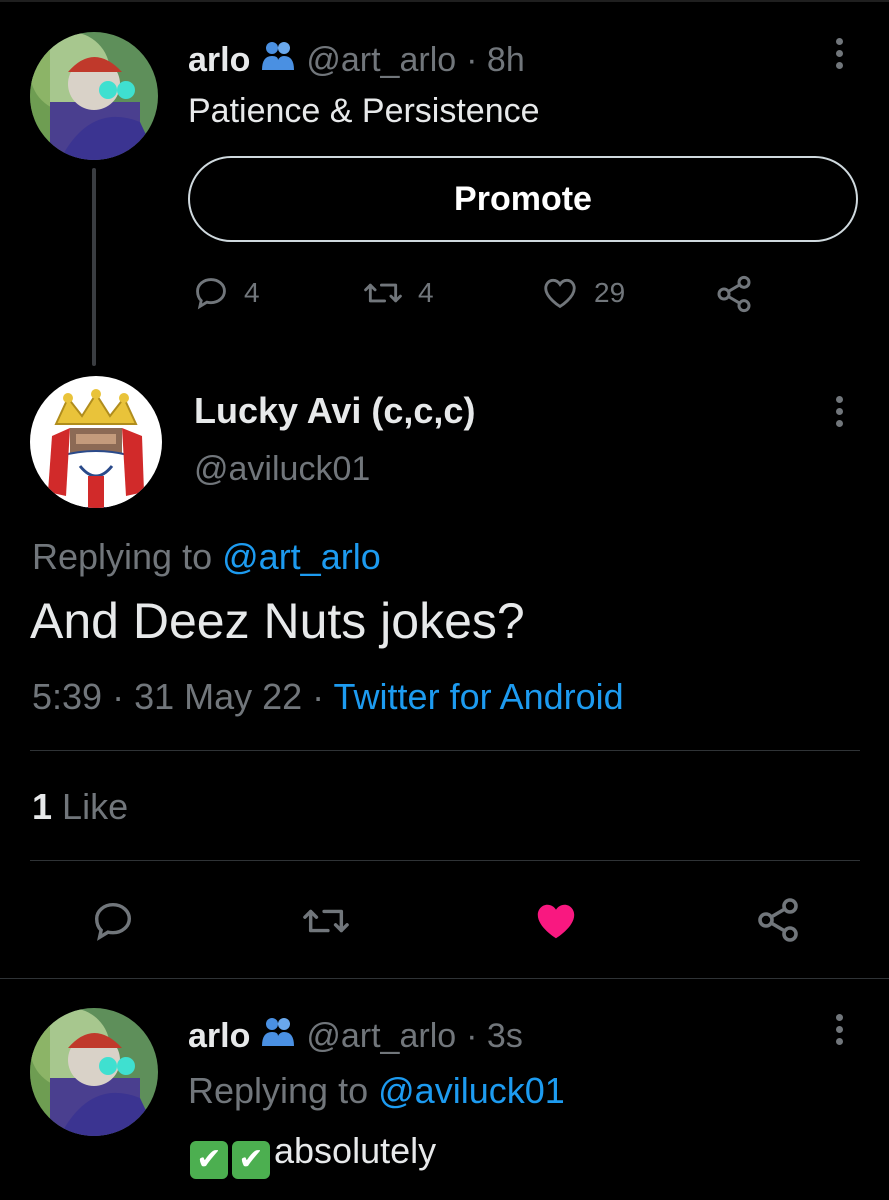 Image resolution: width=889 pixels, height=1200 pixels. Describe the element at coordinates (494, 1036) in the screenshot. I see `timestamp: · 3s` at that location.